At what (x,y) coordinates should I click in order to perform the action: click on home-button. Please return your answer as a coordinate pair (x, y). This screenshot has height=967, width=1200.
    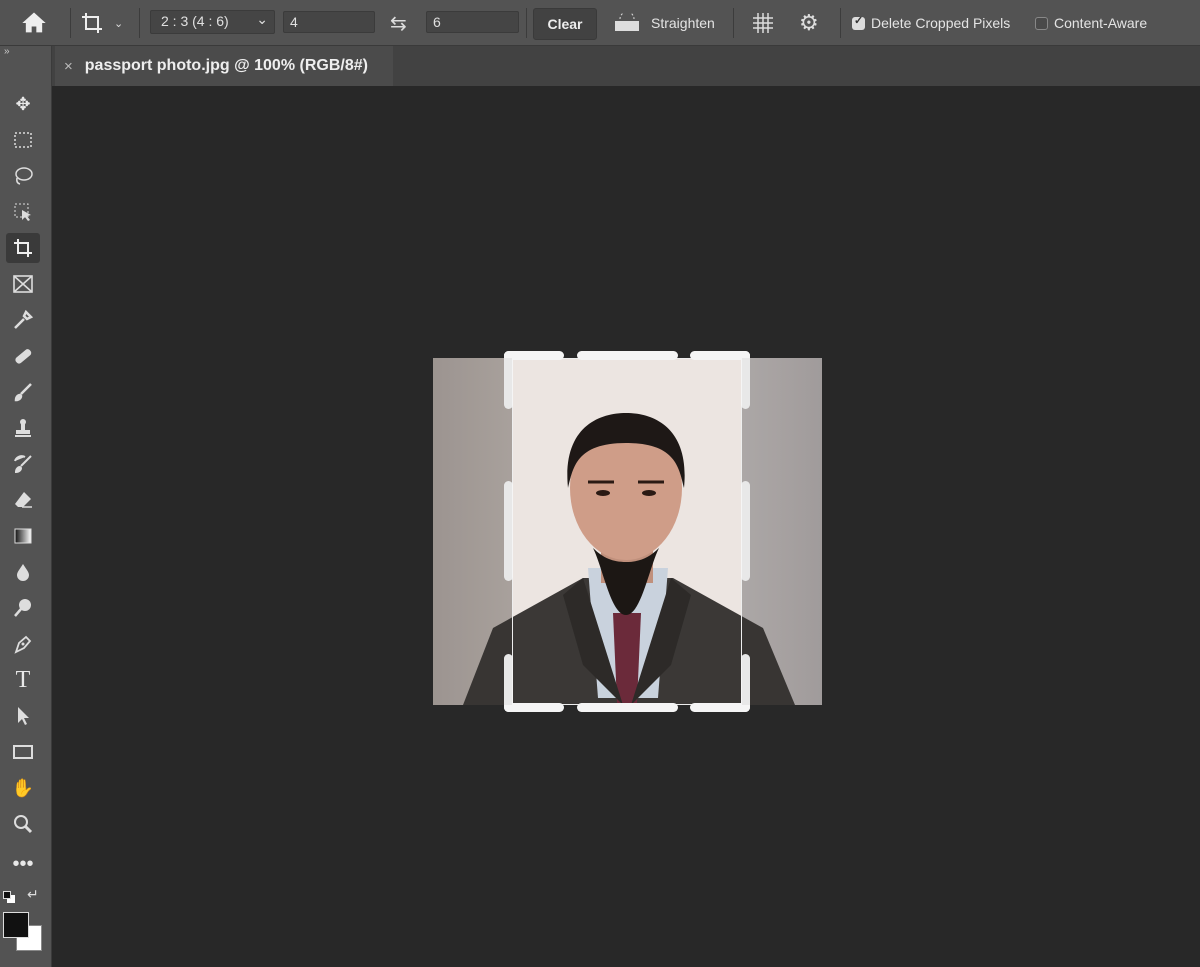
    Looking at the image, I should click on (34, 23).